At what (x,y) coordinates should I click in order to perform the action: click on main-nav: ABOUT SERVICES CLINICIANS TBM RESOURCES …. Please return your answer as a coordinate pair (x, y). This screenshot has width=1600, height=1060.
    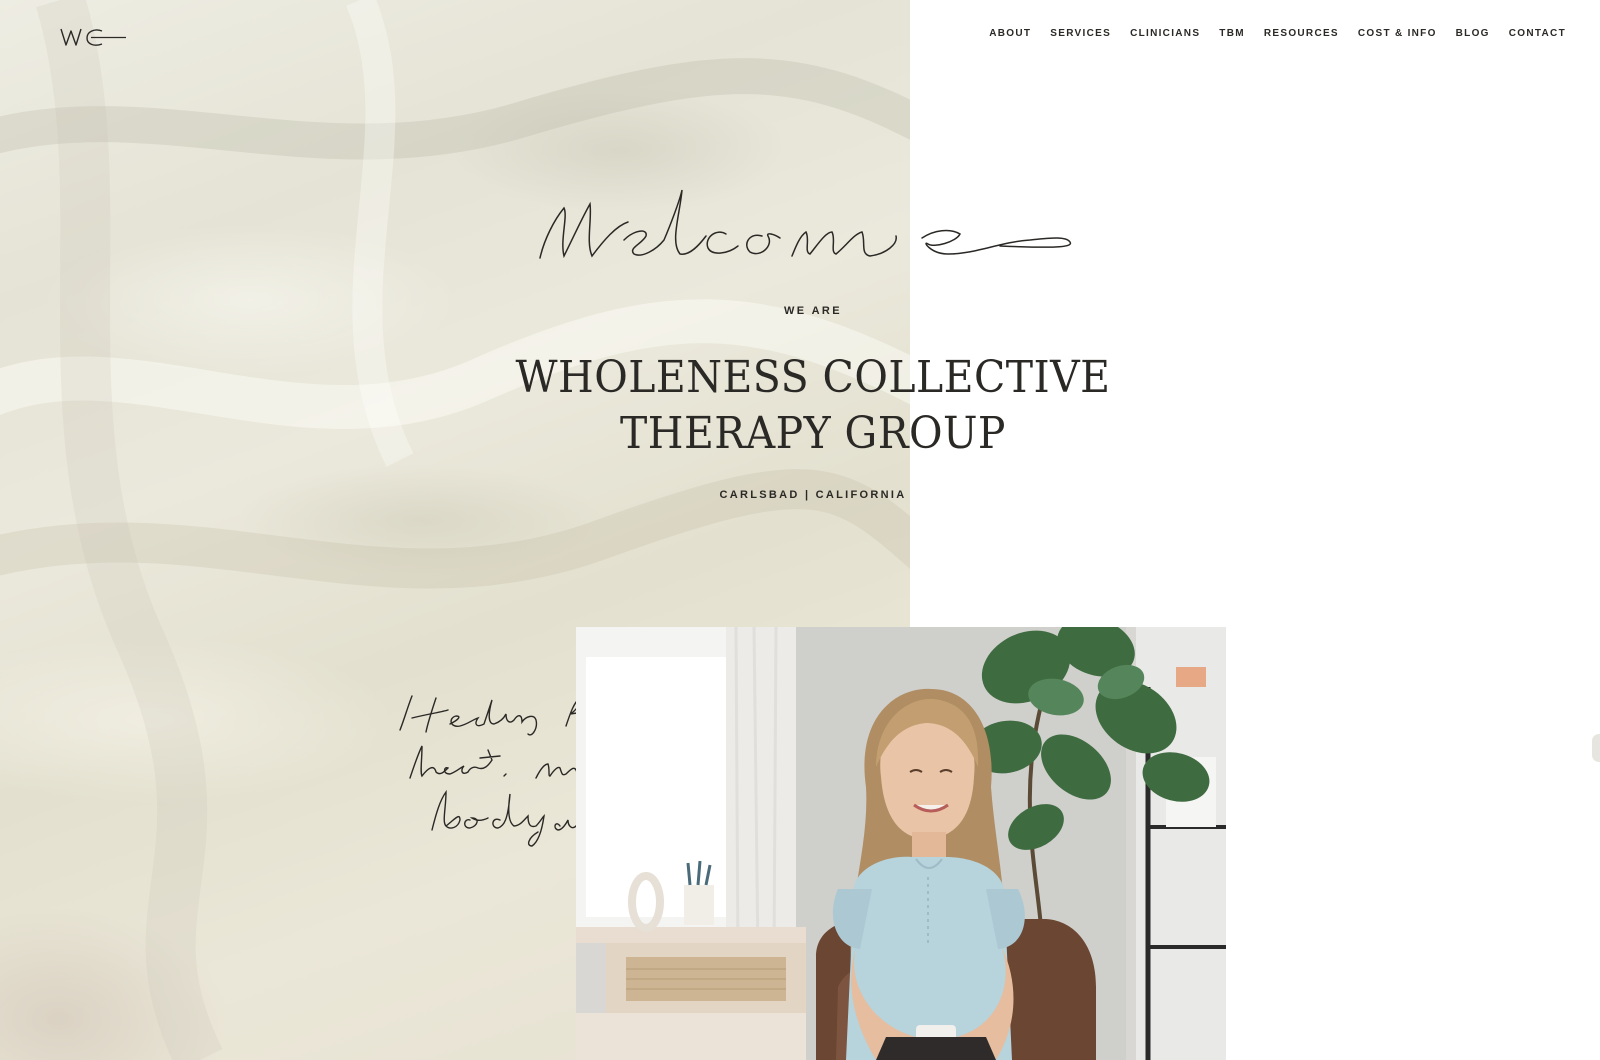
    Looking at the image, I should click on (1277, 33).